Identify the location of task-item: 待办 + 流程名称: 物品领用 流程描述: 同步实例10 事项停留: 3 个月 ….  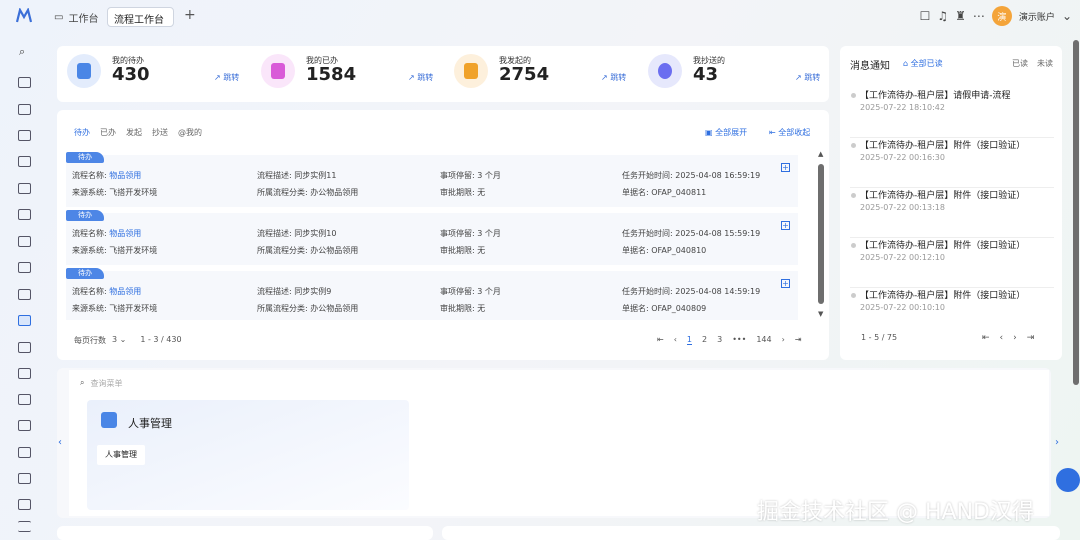
(432, 237).